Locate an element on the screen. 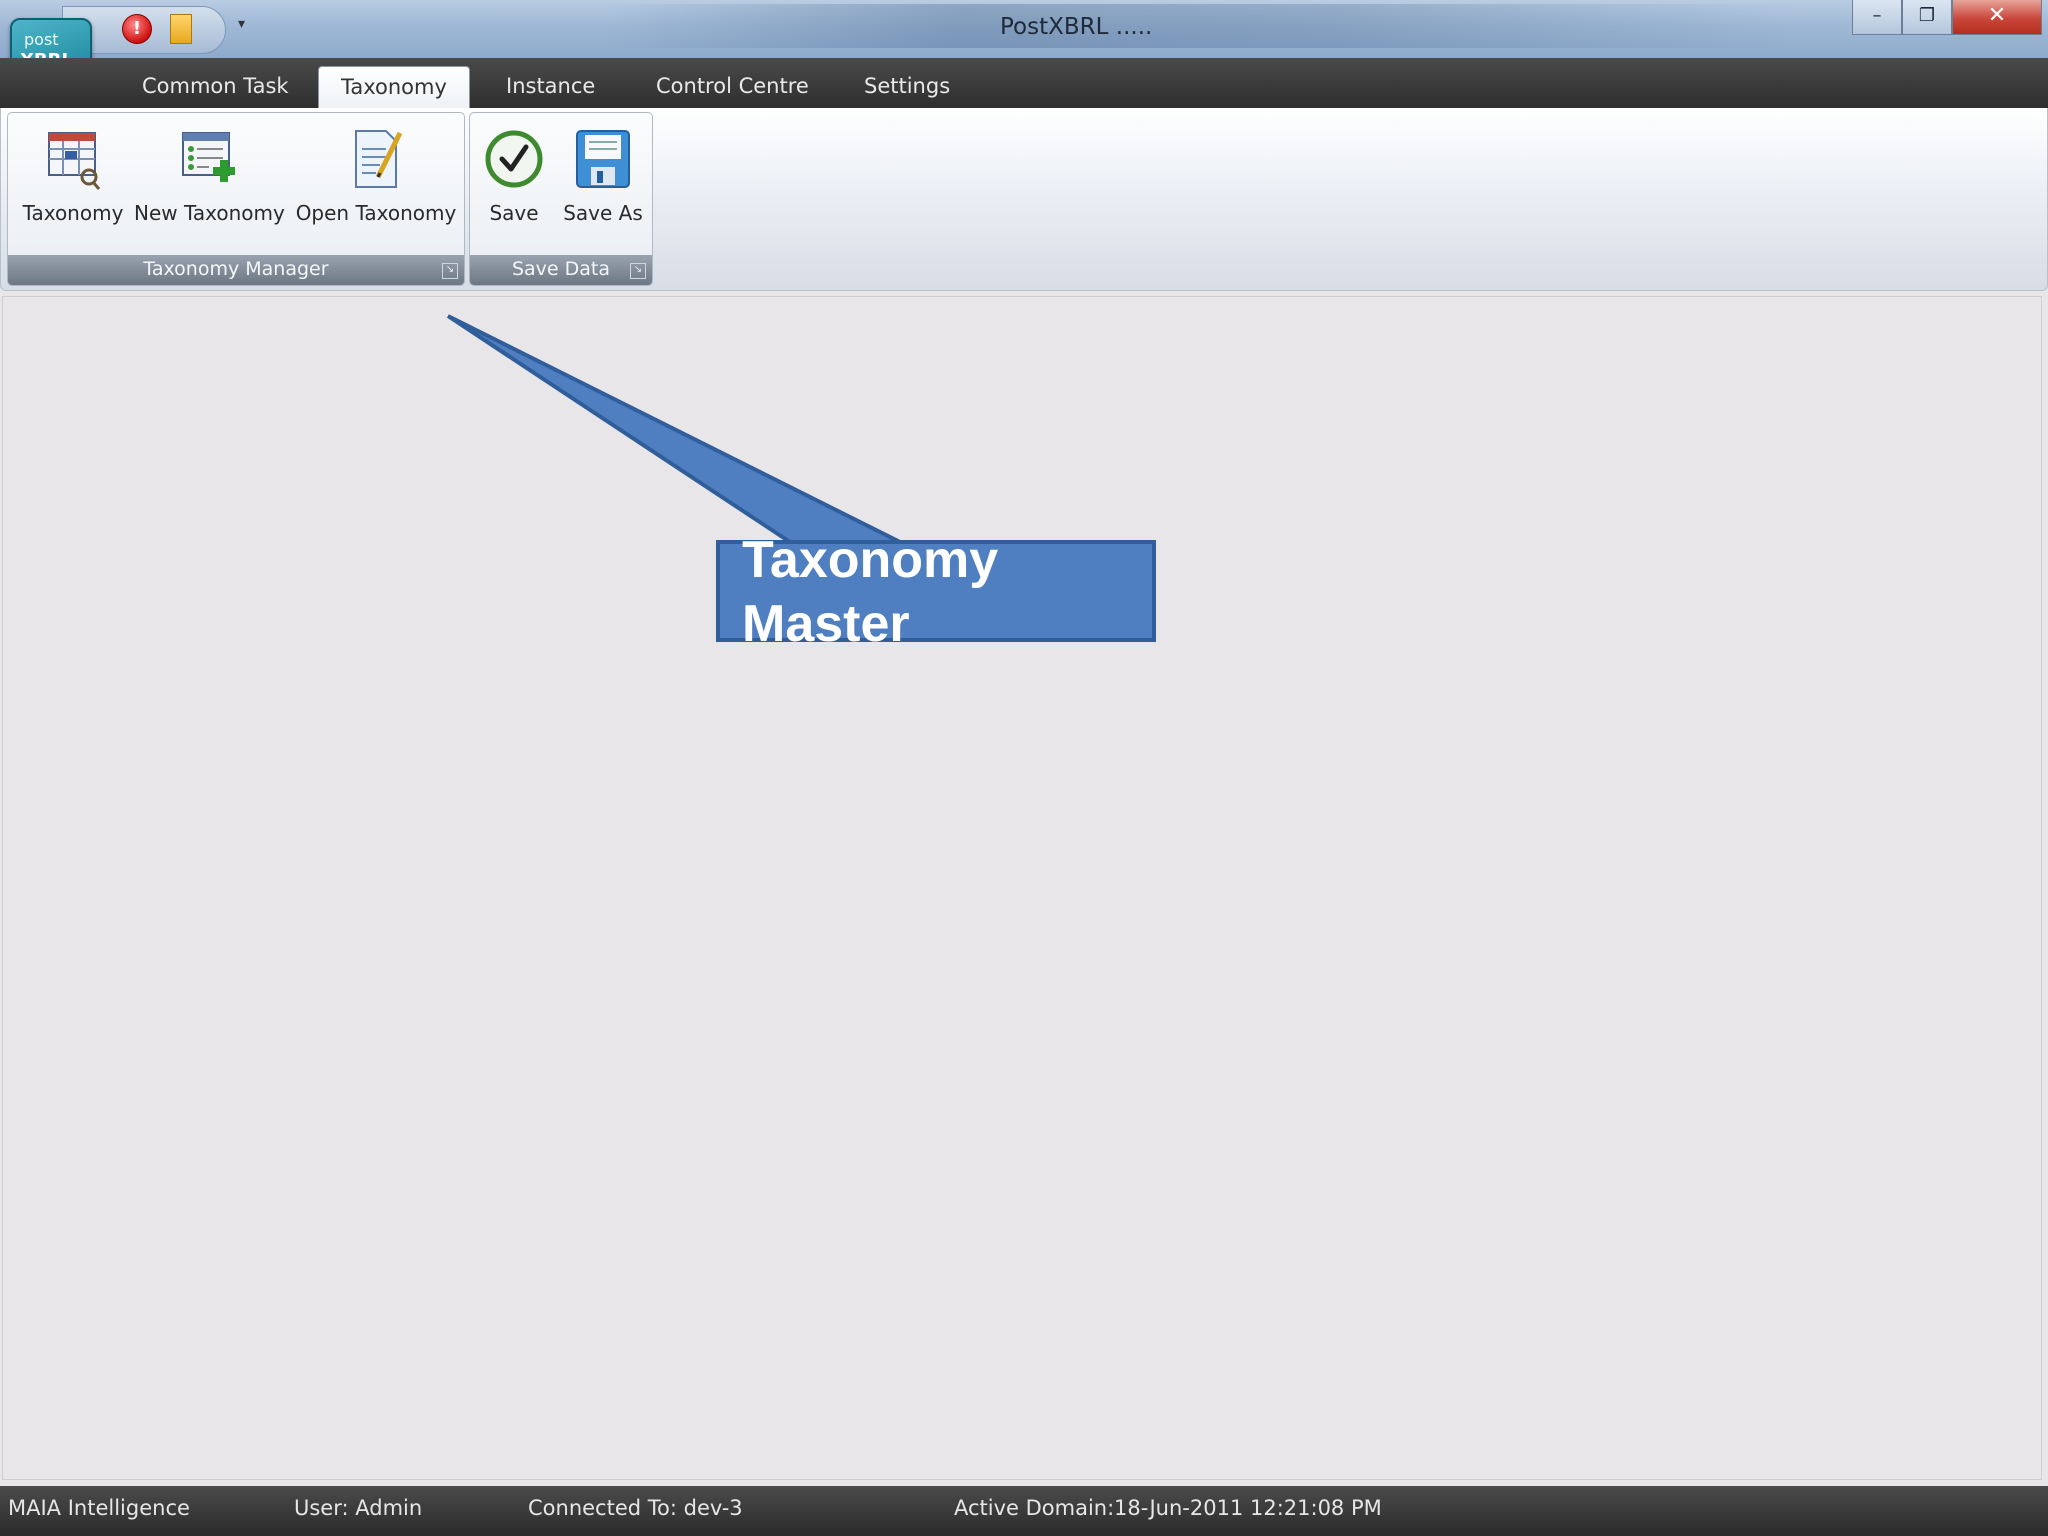  status-user: User: Admin is located at coordinates (358, 1508).